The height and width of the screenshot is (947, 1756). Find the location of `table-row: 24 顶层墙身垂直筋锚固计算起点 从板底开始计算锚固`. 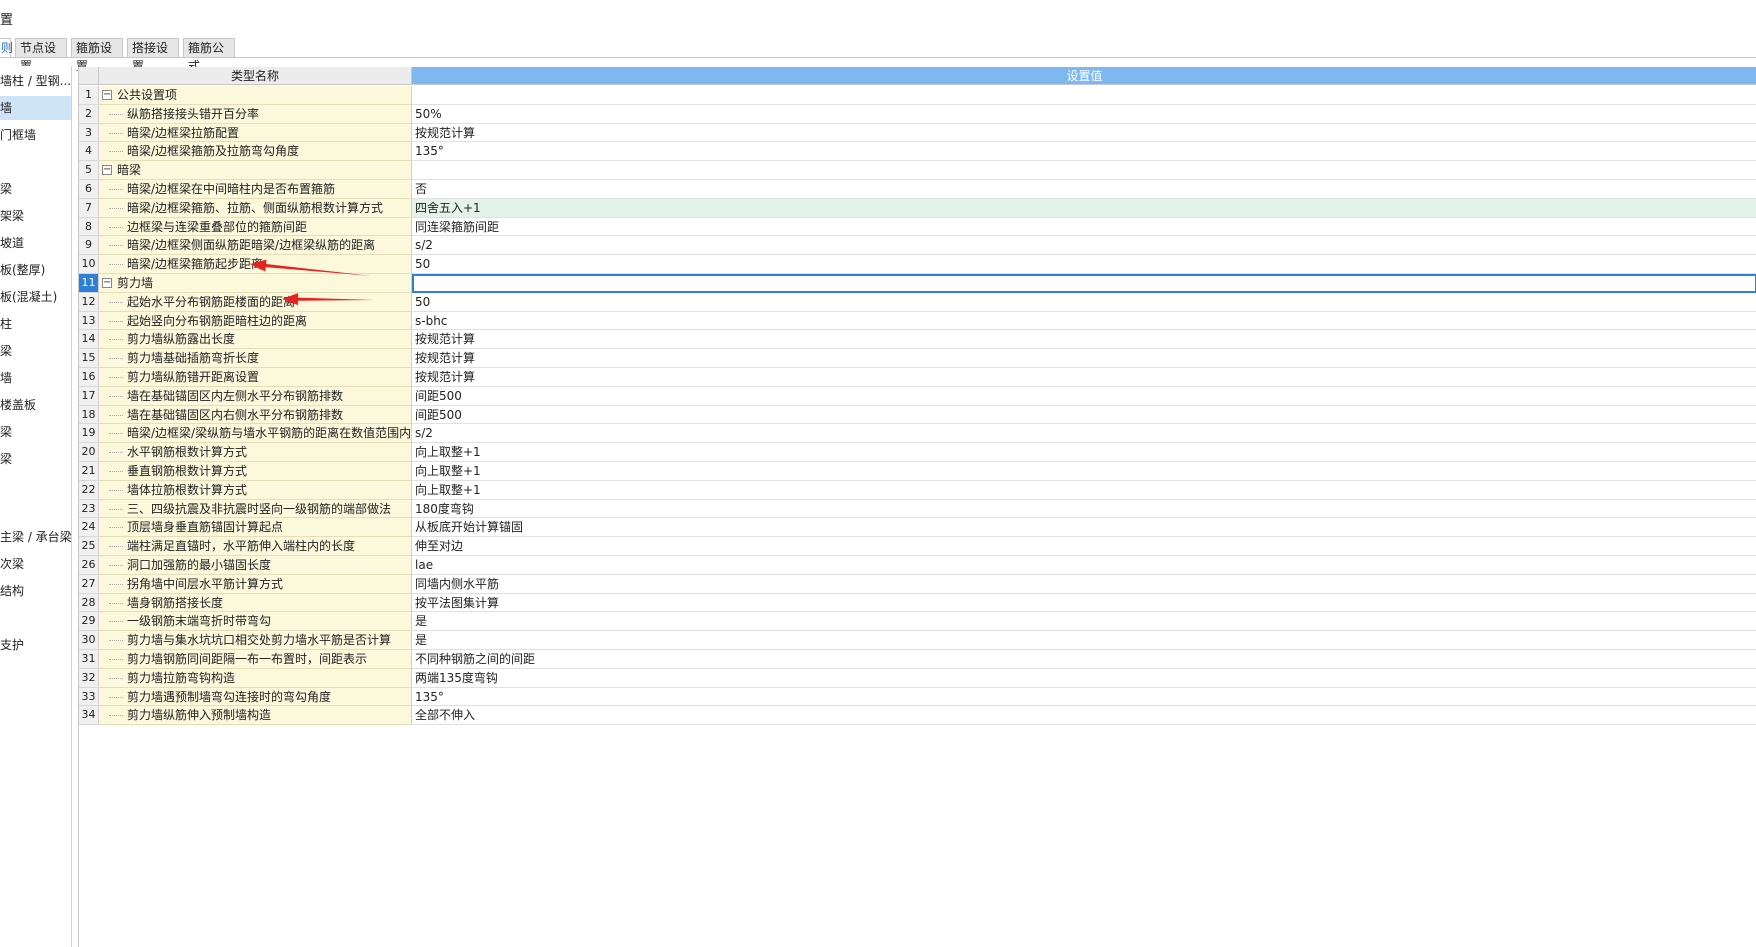

table-row: 24 顶层墙身垂直筋锚固计算起点 从板底开始计算锚固 is located at coordinates (917, 528).